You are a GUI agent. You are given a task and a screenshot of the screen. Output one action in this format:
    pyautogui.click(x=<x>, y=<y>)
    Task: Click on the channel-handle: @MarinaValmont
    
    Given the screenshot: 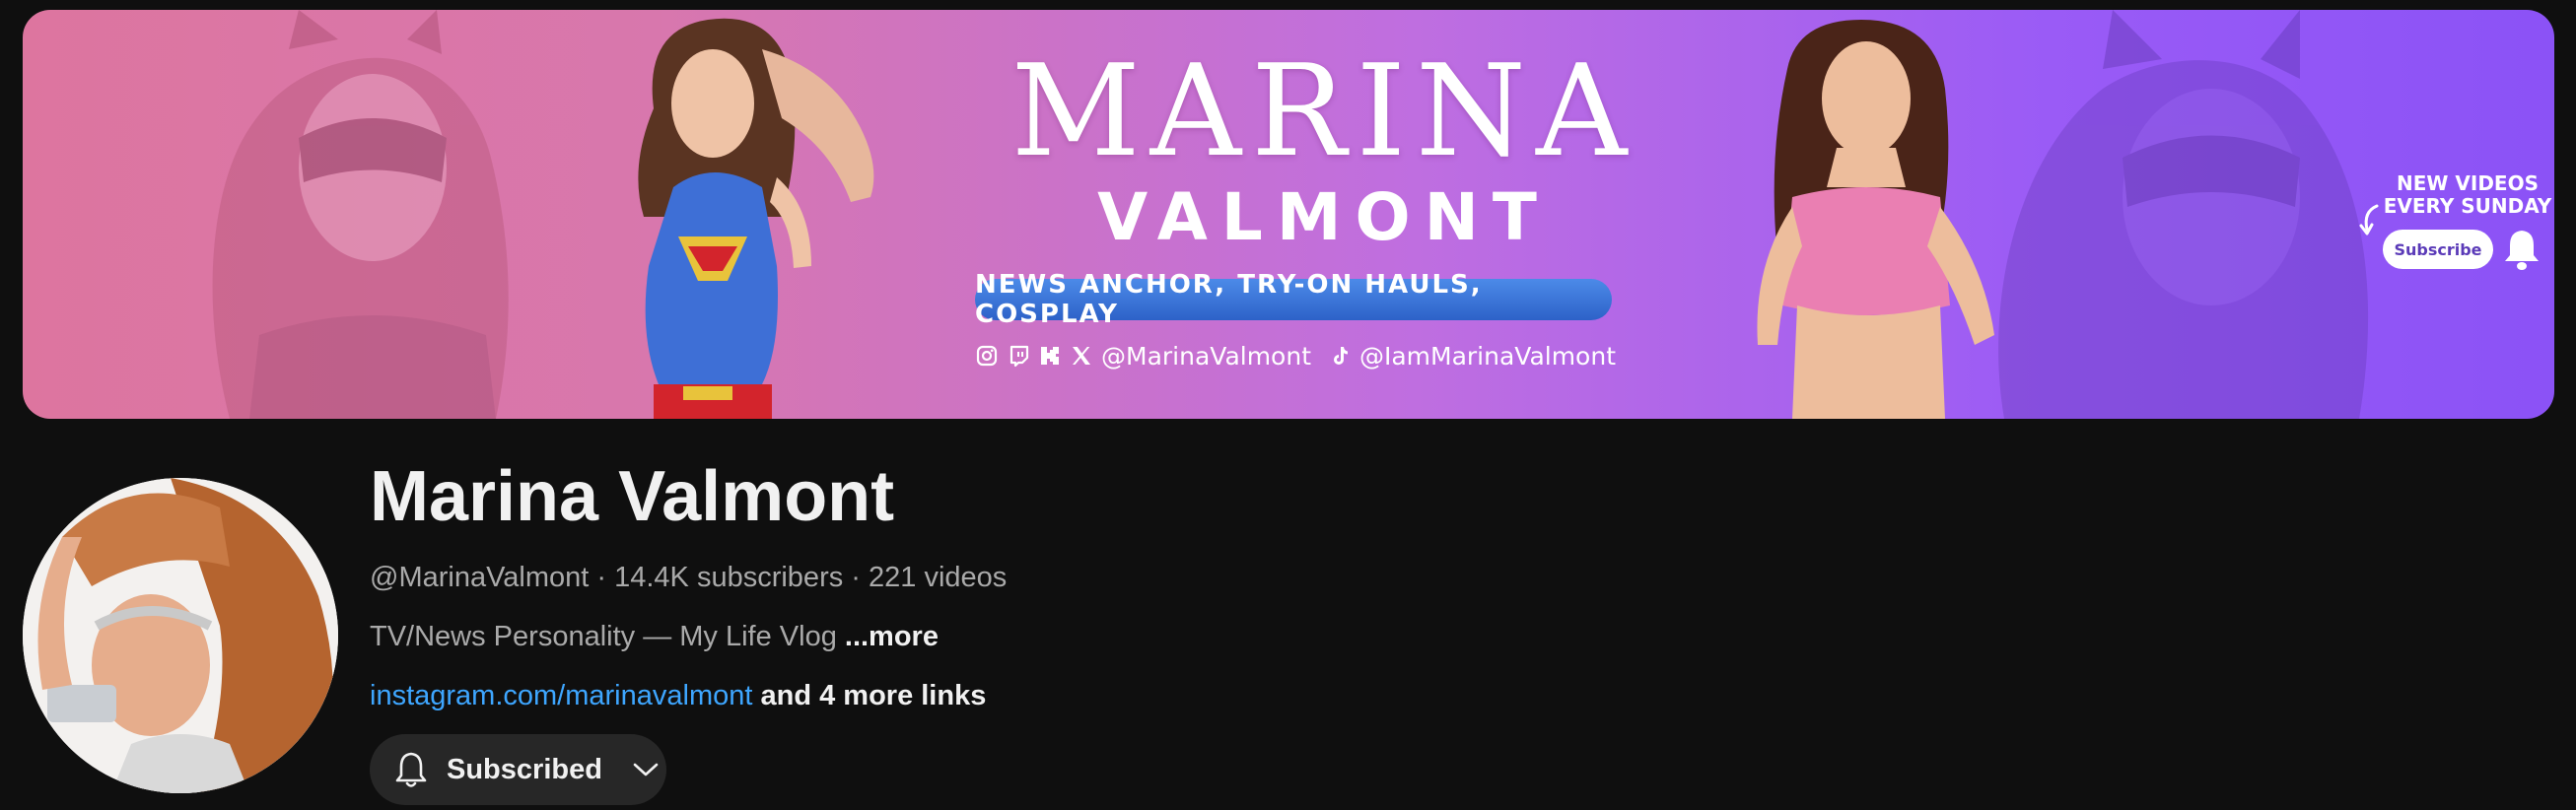 What is the action you would take?
    pyautogui.click(x=480, y=577)
    